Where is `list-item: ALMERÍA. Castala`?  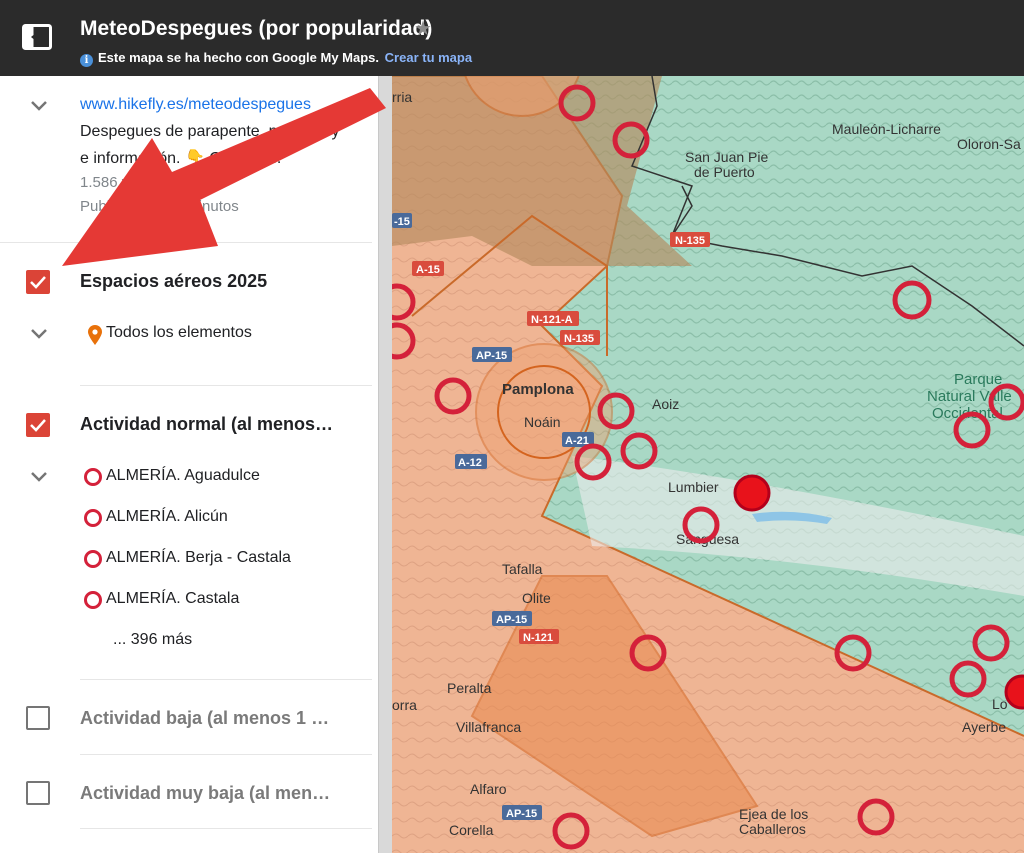 list-item: ALMERÍA. Castala is located at coordinates (172, 599).